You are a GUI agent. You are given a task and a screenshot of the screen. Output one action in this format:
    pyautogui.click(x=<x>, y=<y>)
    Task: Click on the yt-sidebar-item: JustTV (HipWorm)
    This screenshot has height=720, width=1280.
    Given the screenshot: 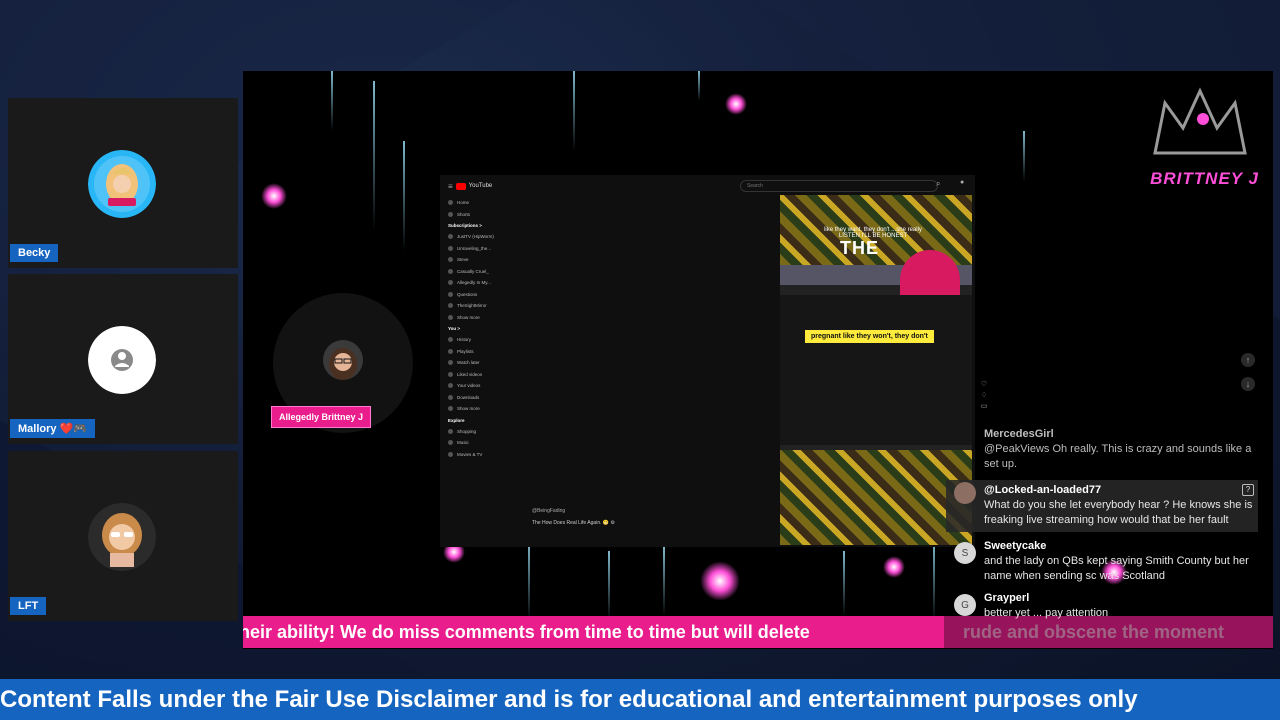 What is the action you would take?
    pyautogui.click(x=479, y=237)
    